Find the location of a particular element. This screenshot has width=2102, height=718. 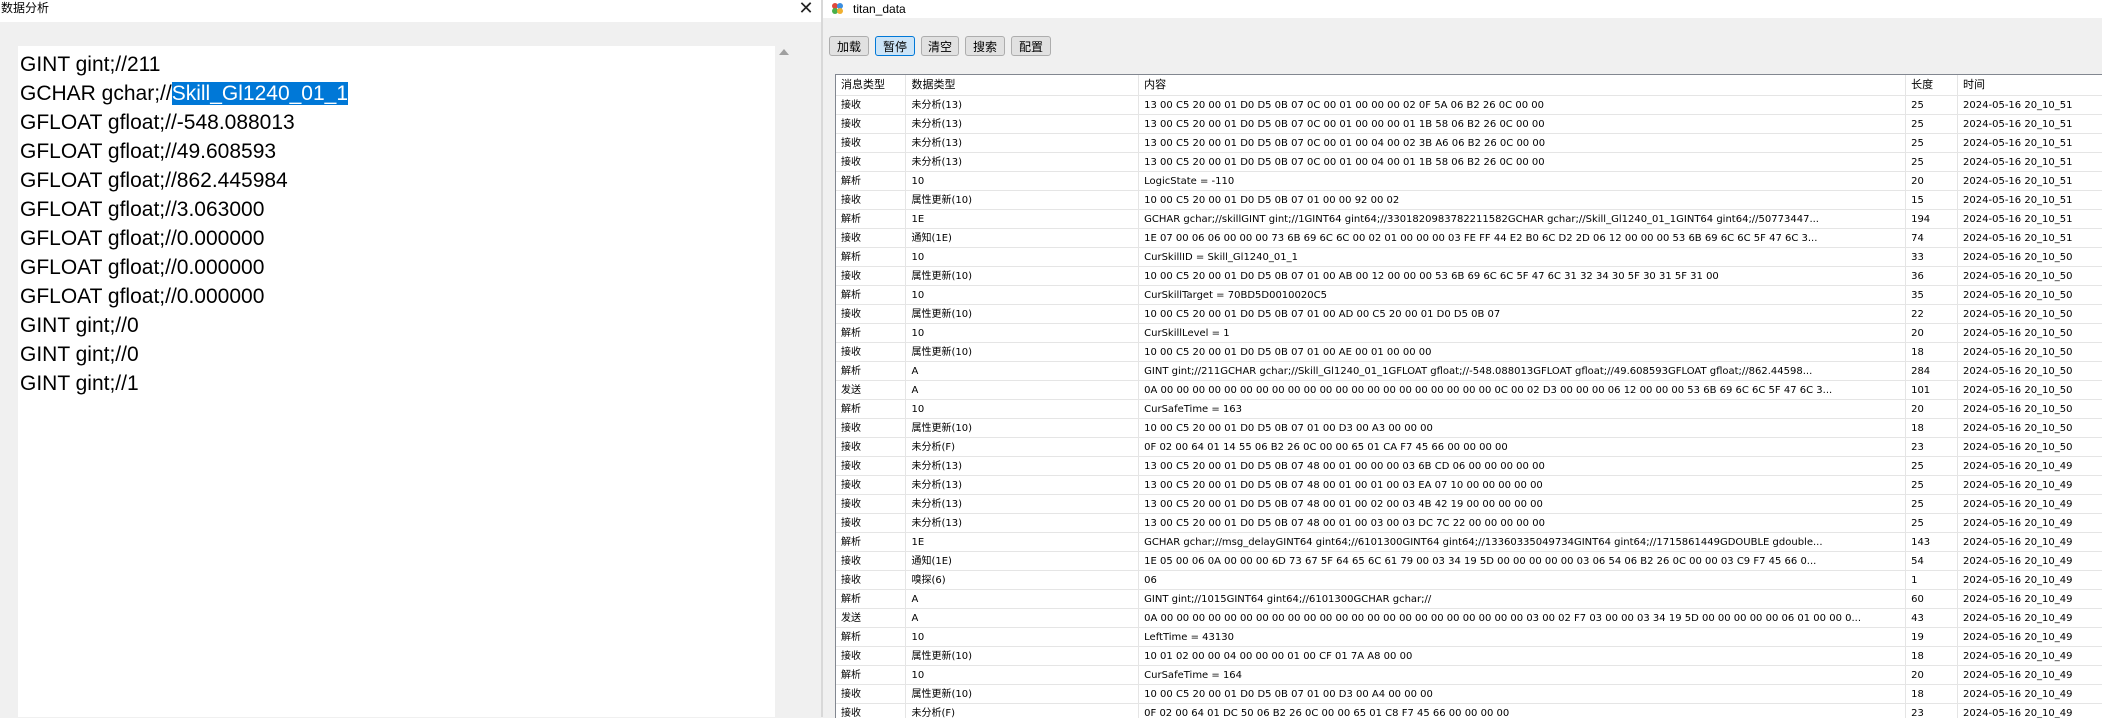

vertical-scrollbar is located at coordinates (784, 381).